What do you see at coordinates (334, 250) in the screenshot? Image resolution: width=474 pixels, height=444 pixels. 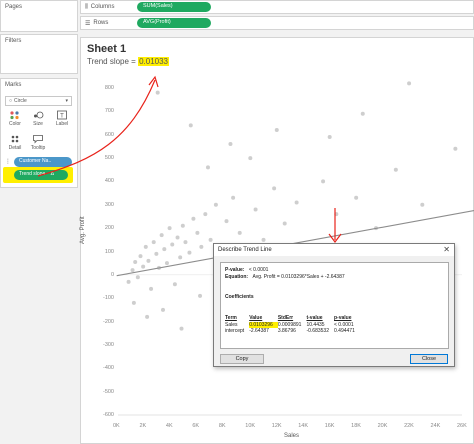 I see `dialog-titlebar: Describe Trend Line ✕` at bounding box center [334, 250].